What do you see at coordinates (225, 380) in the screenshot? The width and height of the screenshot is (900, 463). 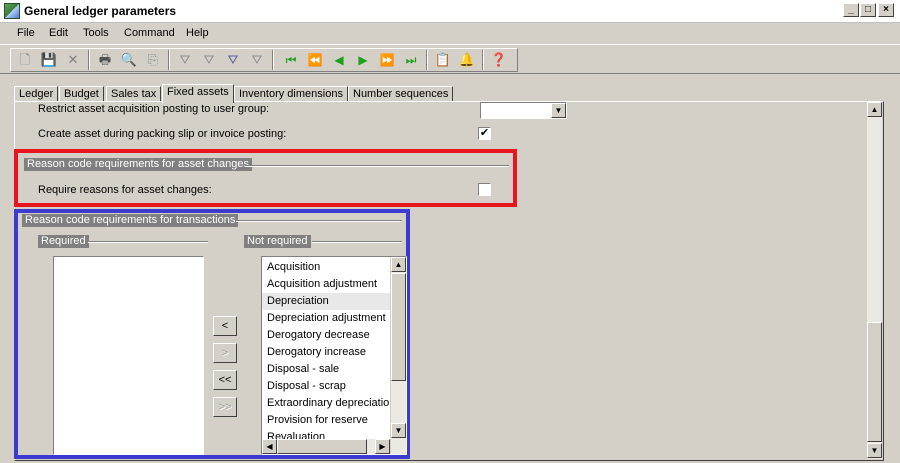 I see `move-all-left-button: <<` at bounding box center [225, 380].